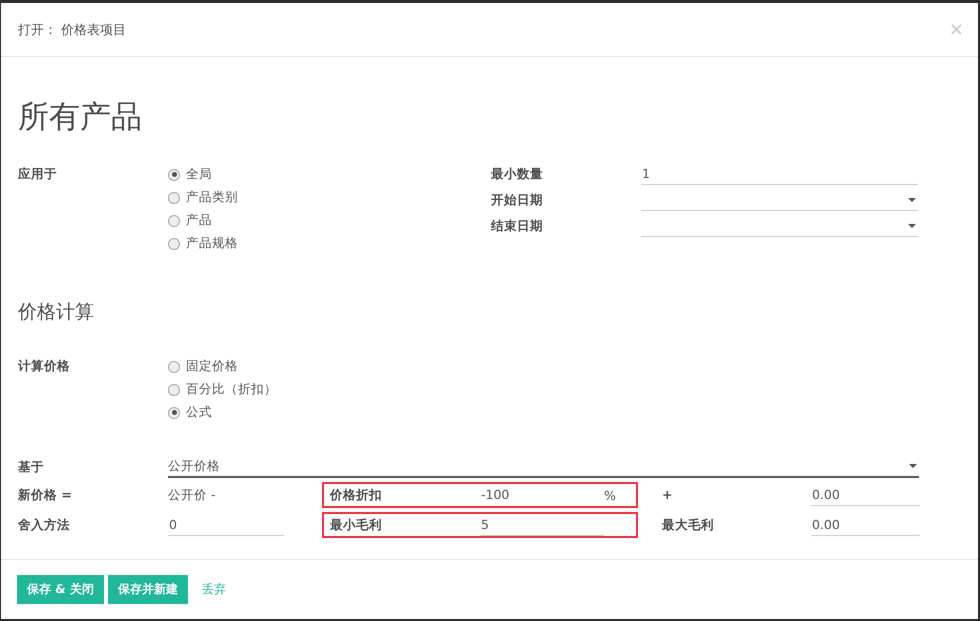 This screenshot has height=621, width=980. What do you see at coordinates (212, 197) in the screenshot?
I see `option-label: 产品类别` at bounding box center [212, 197].